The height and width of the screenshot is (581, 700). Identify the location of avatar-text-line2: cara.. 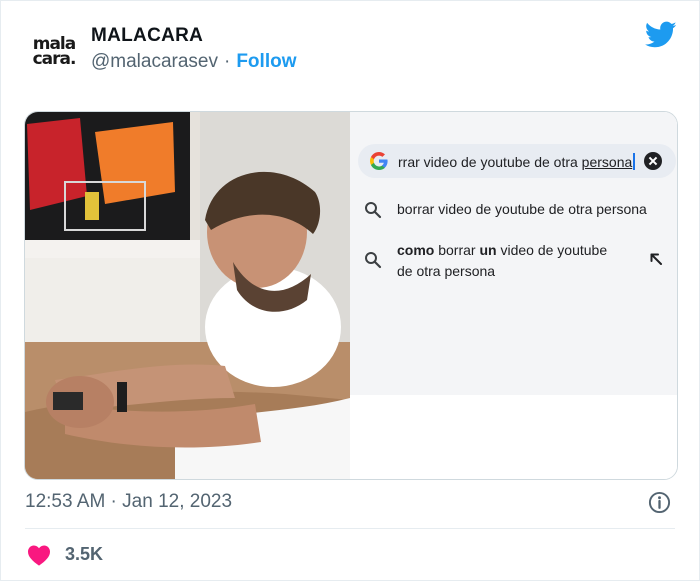
(54, 59).